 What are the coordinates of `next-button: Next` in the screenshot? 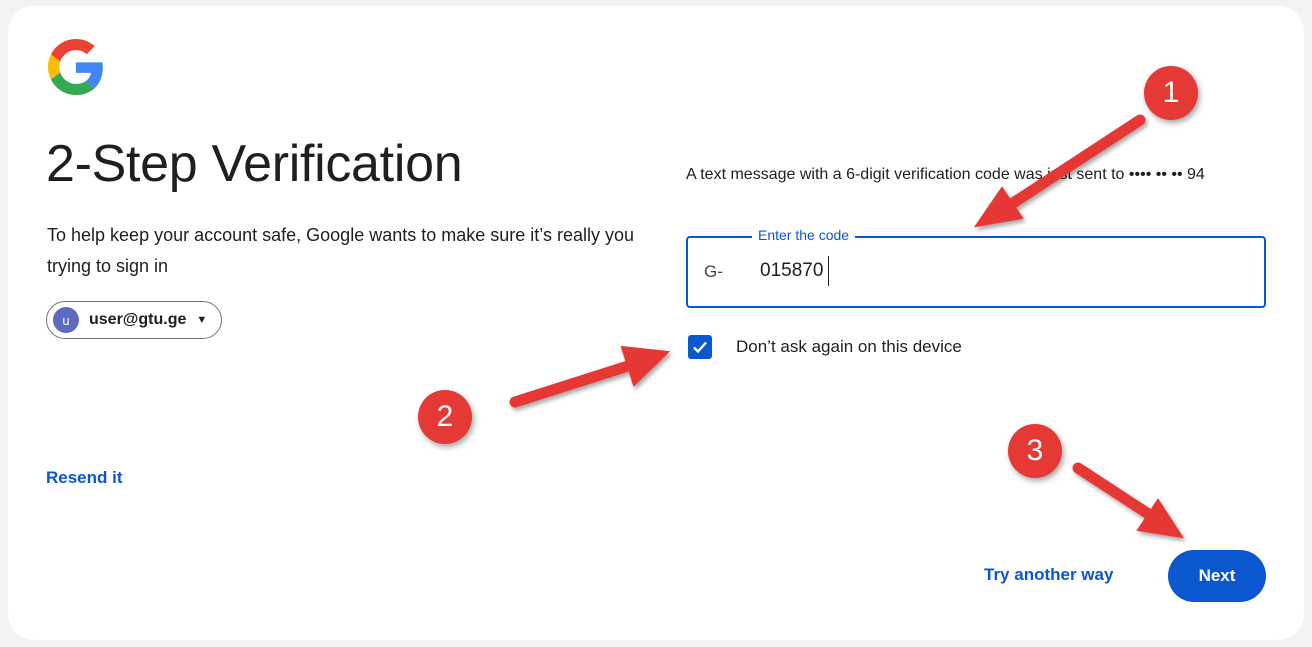 It's located at (1217, 576).